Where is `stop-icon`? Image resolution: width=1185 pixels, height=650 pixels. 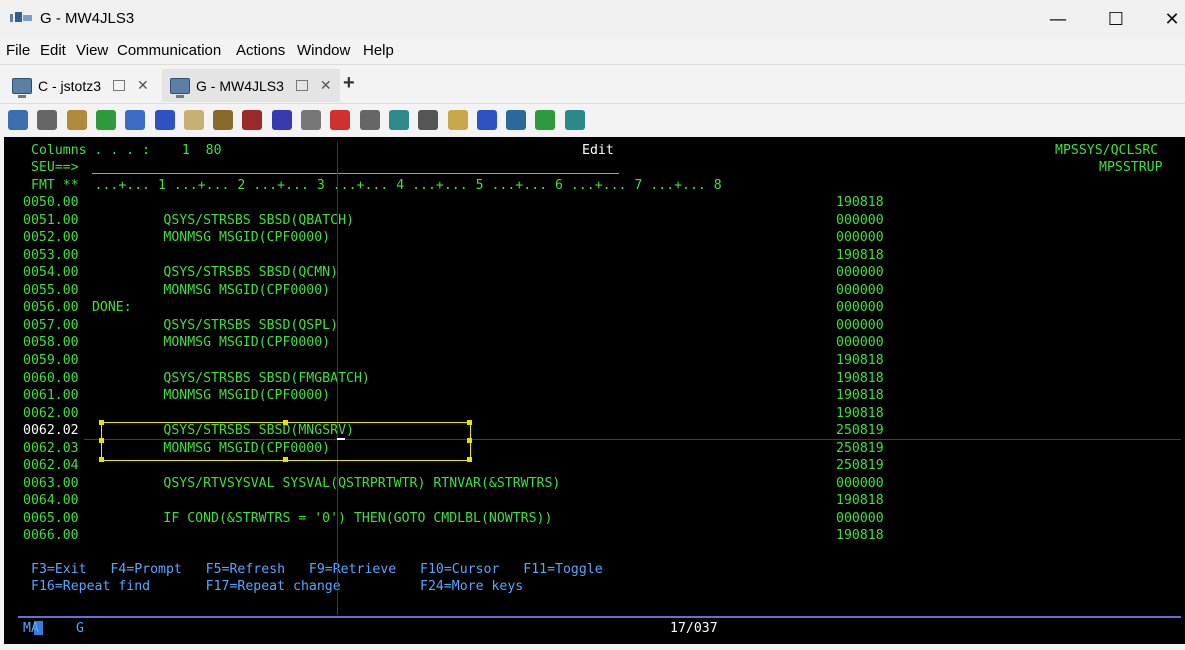
stop-icon is located at coordinates (369, 120).